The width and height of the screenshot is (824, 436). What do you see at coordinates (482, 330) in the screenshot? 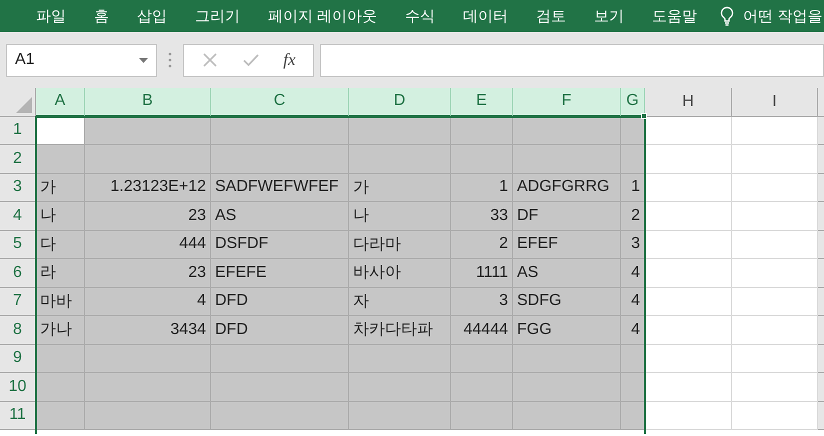
I see `table-cell: 44444` at bounding box center [482, 330].